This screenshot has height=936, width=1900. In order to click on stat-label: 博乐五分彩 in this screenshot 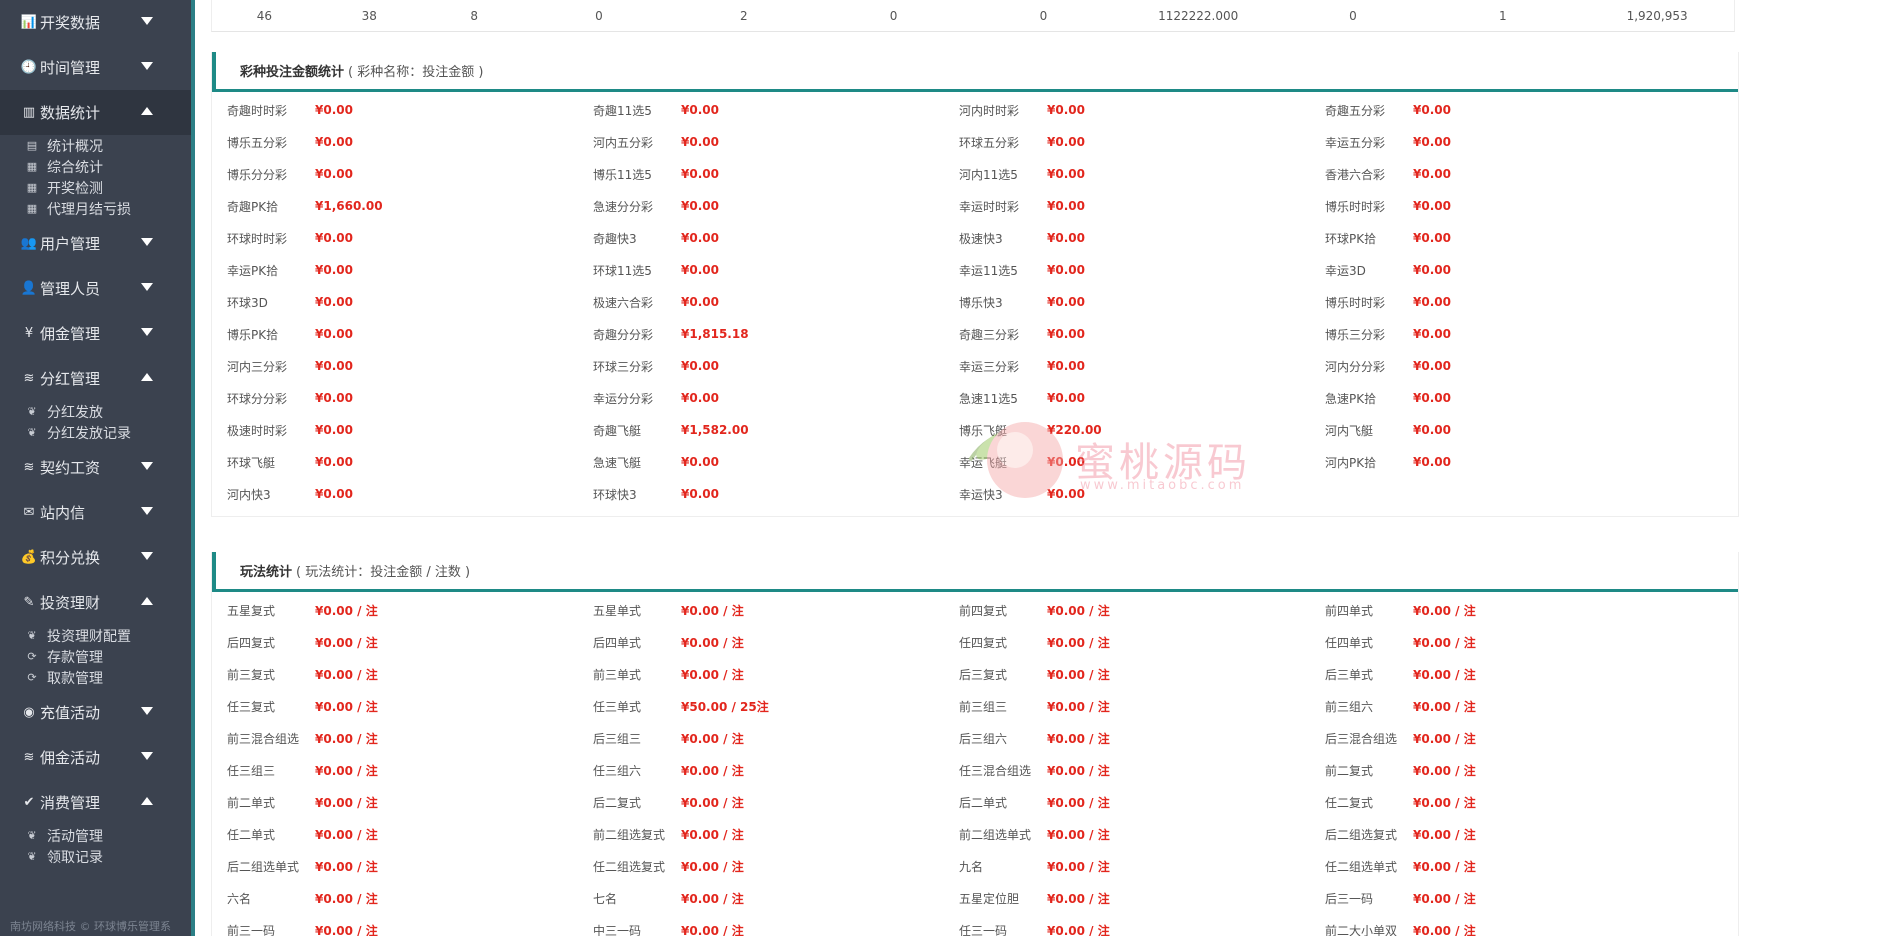, I will do `click(257, 142)`.